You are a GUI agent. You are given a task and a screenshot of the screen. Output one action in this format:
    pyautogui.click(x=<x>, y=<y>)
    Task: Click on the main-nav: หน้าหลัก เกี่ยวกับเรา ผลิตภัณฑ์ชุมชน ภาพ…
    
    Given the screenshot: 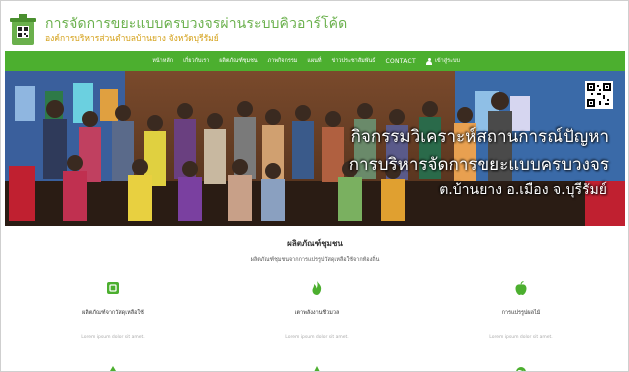 What is the action you would take?
    pyautogui.click(x=315, y=61)
    